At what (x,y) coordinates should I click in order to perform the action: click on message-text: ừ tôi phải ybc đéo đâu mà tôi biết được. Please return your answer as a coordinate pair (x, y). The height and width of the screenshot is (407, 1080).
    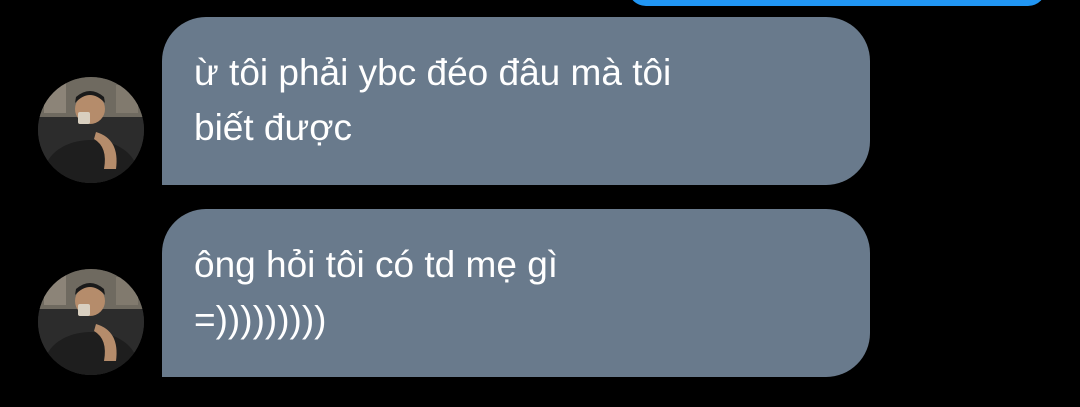
    Looking at the image, I should click on (433, 100).